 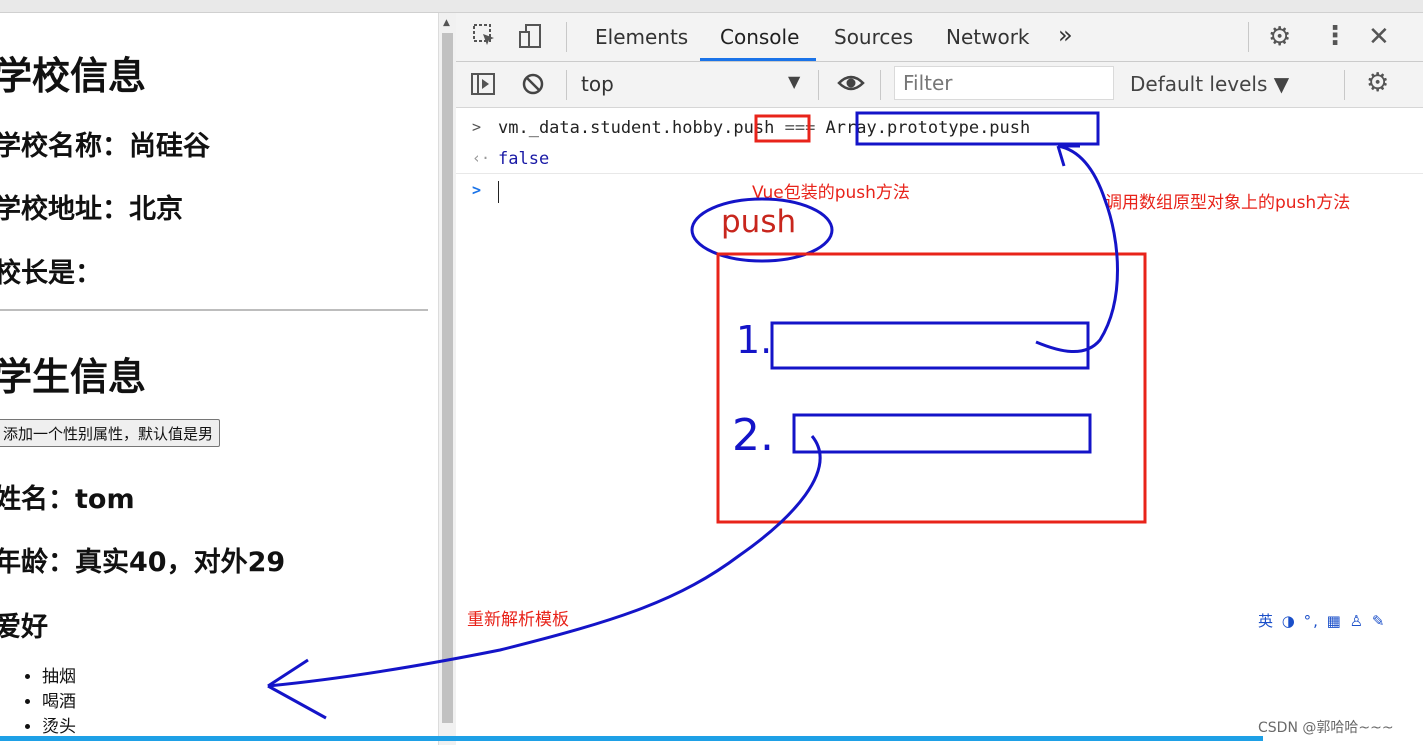 I want to click on step-2-mark: 2., so click(x=753, y=435).